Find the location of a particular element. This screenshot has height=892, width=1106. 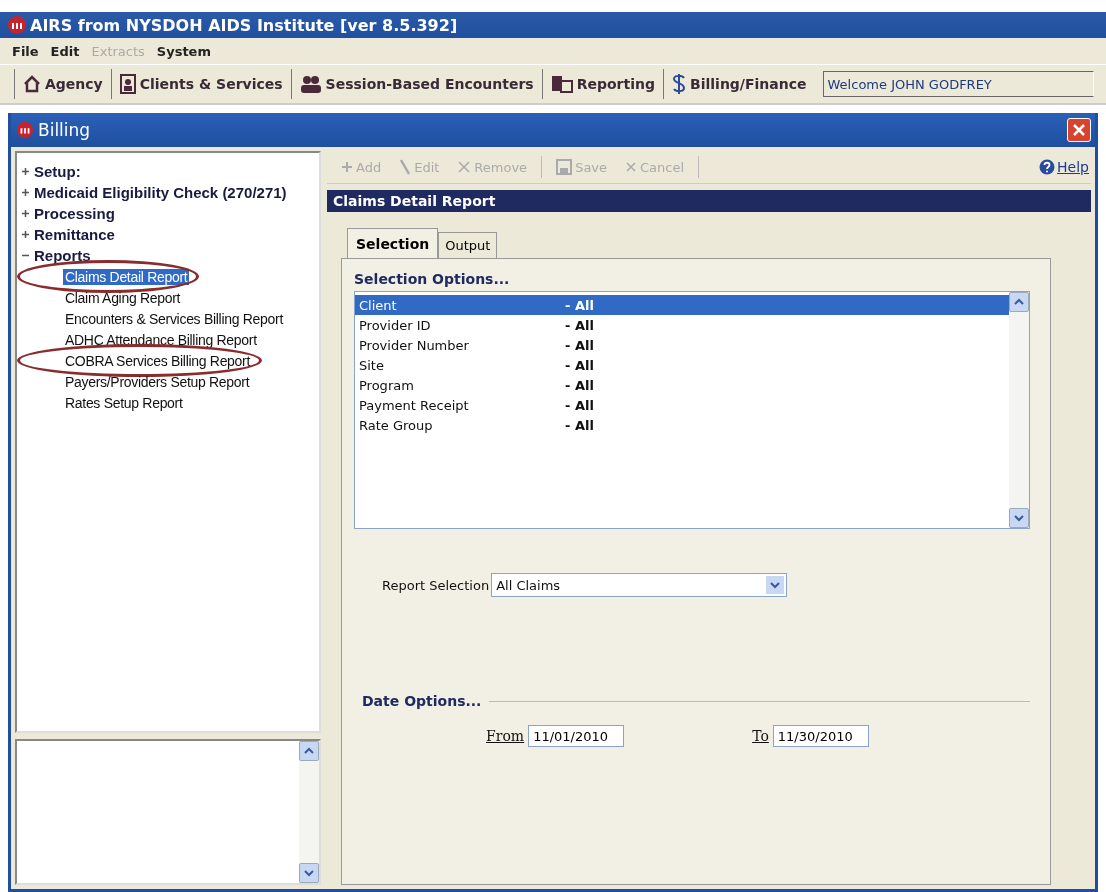

help-icon is located at coordinates (1047, 167).